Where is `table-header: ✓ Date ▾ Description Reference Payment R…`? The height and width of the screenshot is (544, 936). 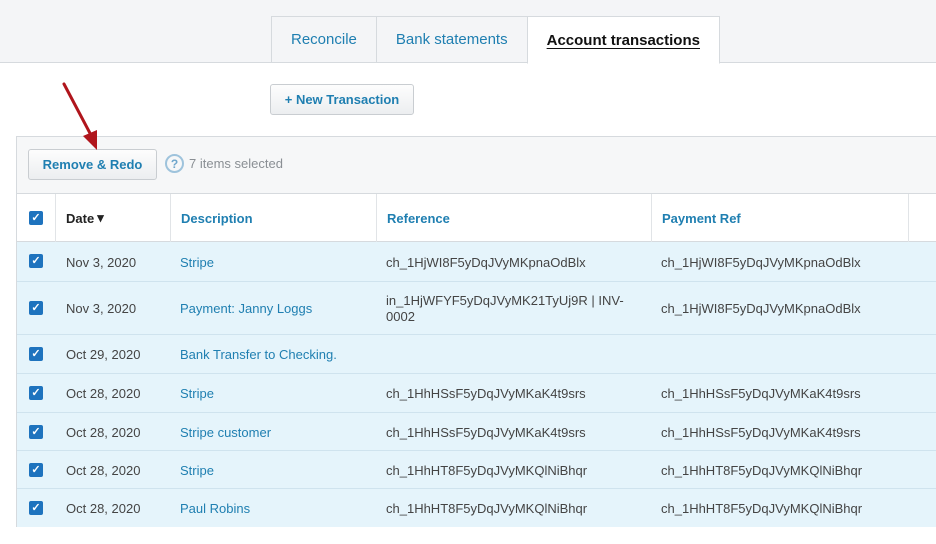 table-header: ✓ Date ▾ Description Reference Payment R… is located at coordinates (476, 218).